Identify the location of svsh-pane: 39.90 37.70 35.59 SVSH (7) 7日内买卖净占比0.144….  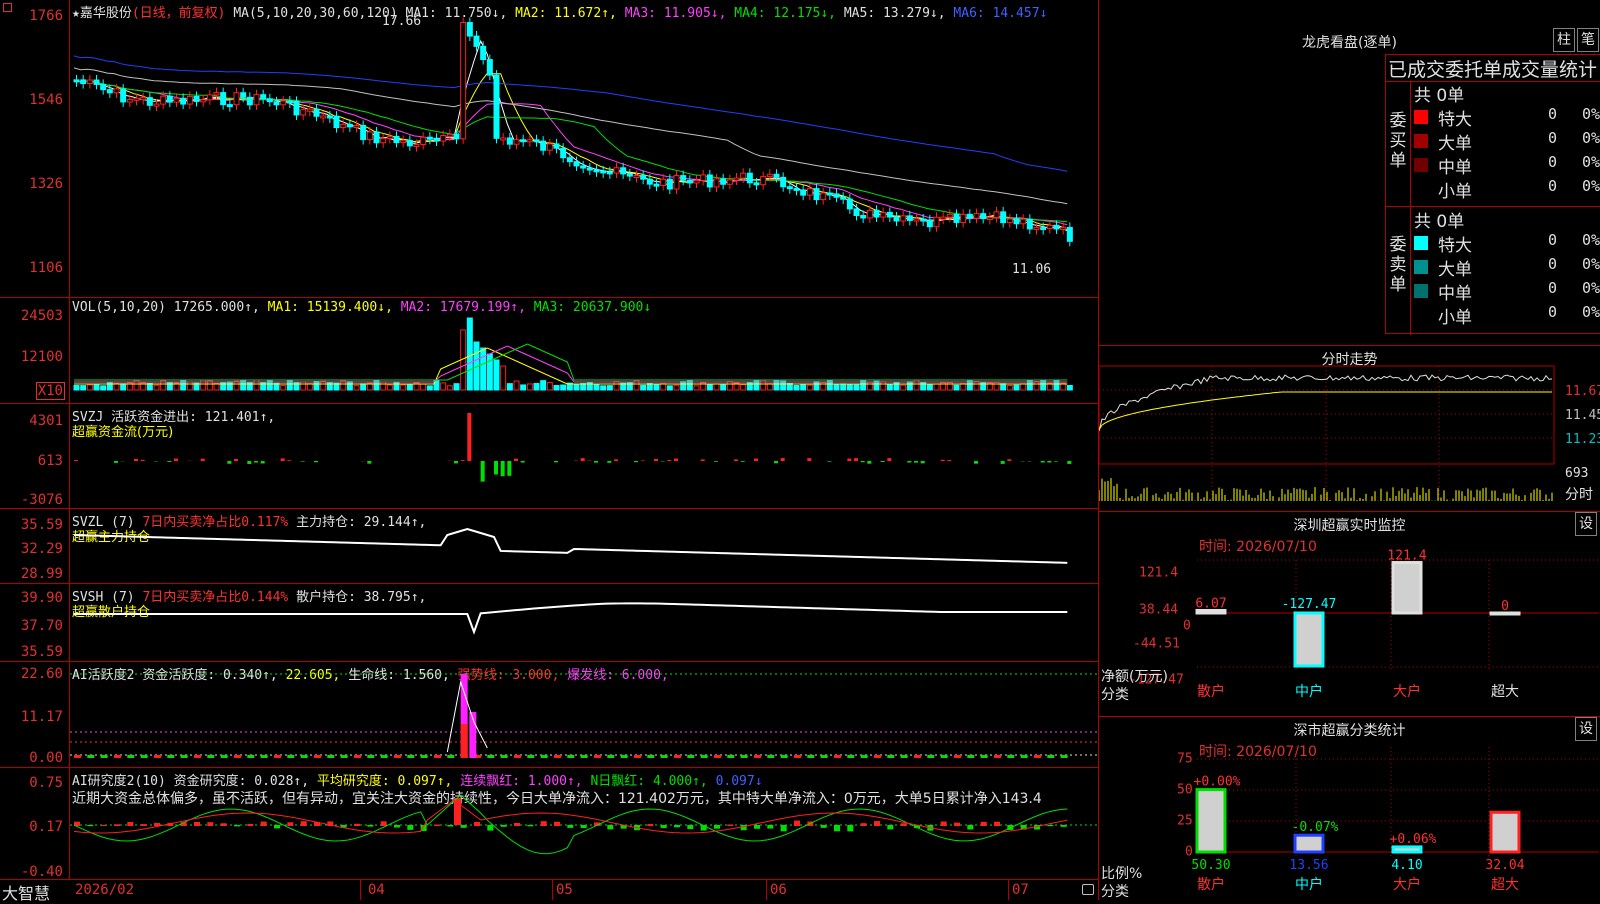
(549, 623).